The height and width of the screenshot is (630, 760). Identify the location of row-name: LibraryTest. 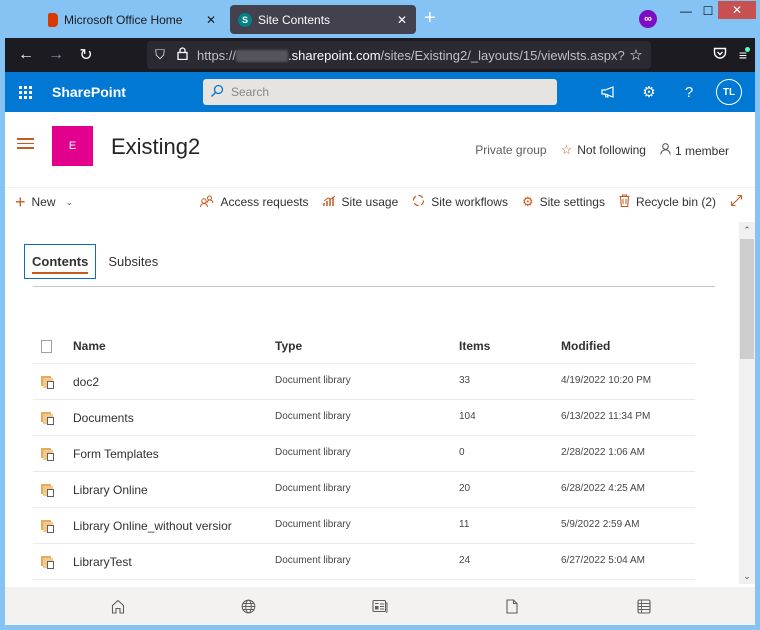
(153, 562).